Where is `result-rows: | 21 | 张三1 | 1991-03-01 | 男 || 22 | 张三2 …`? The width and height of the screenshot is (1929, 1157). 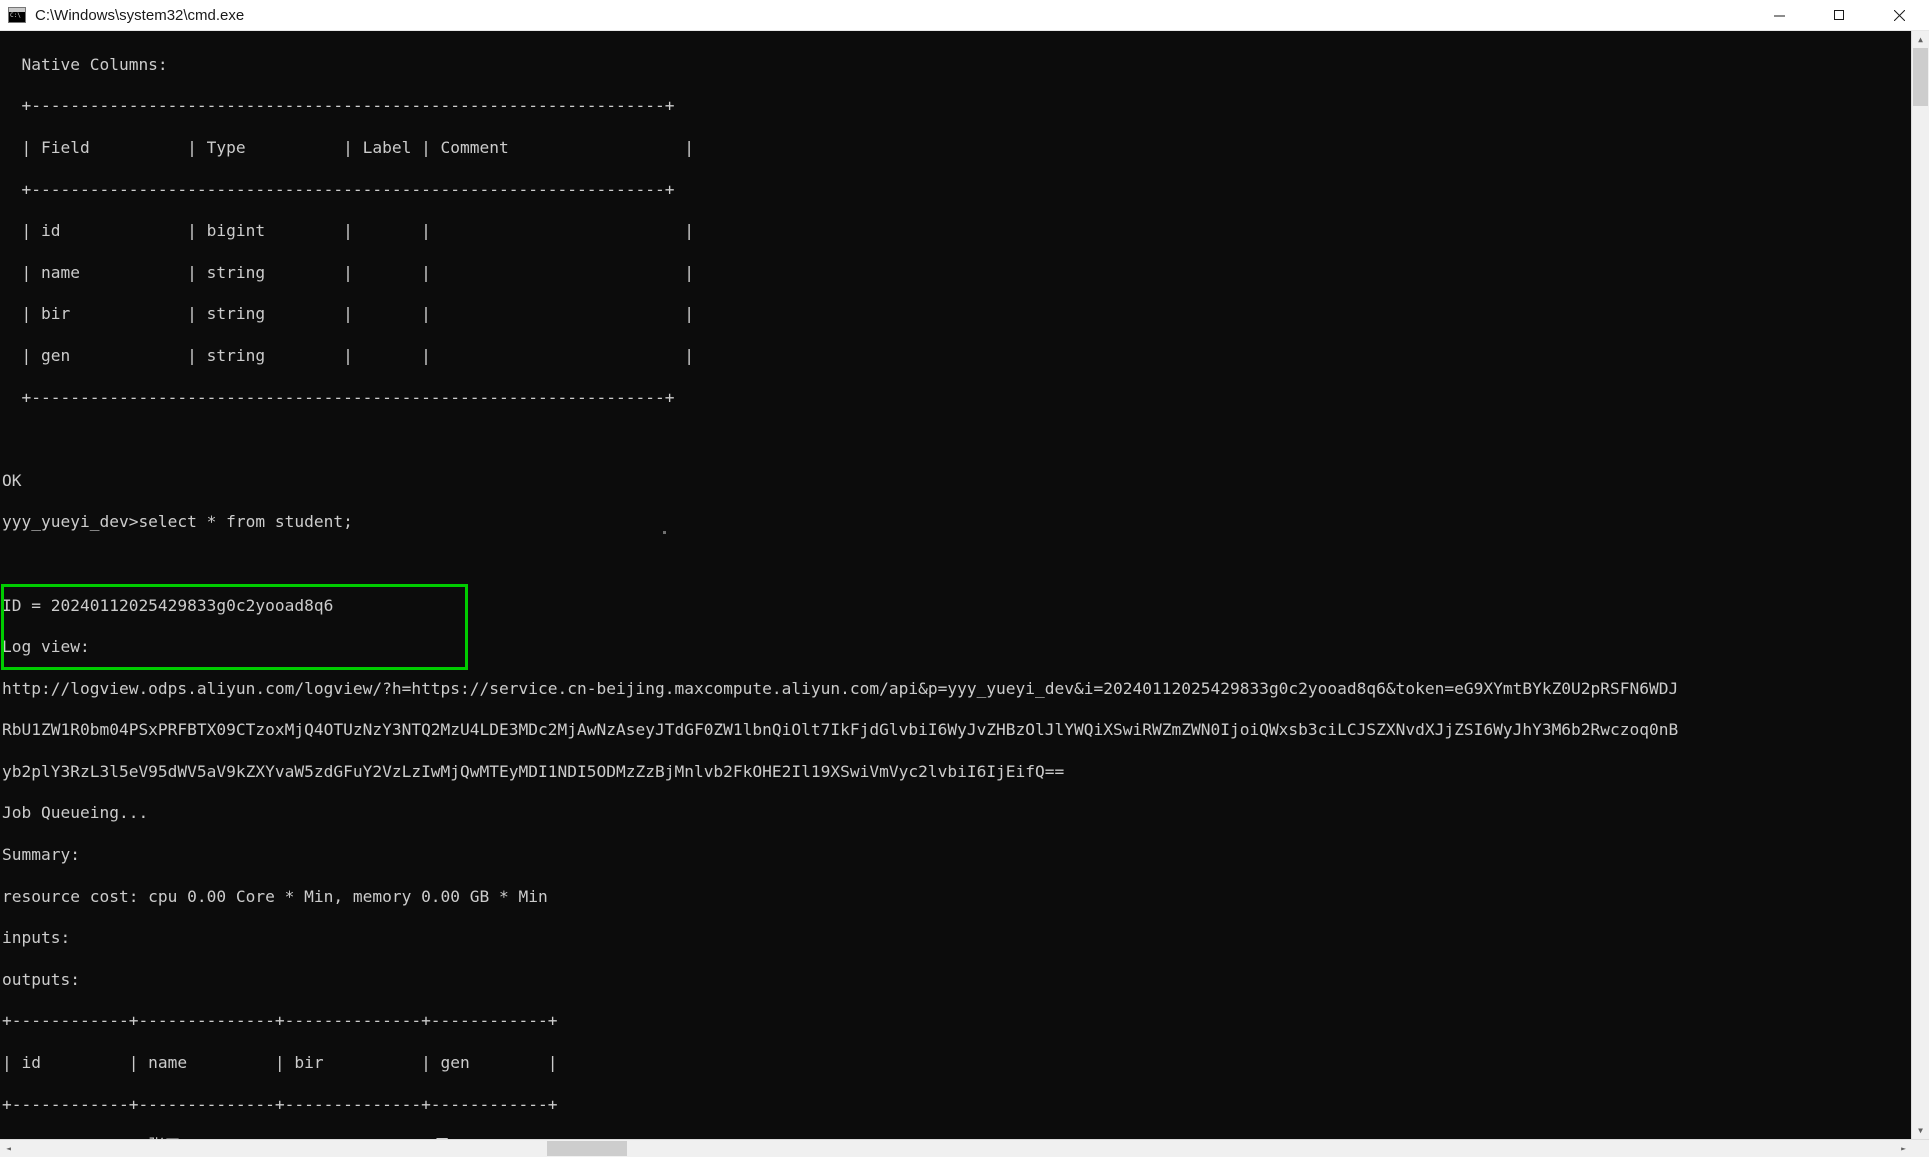
result-rows: | 21 | 张三1 | 1991-03-01 | 男 || 22 | 张三2 … is located at coordinates (956, 1137).